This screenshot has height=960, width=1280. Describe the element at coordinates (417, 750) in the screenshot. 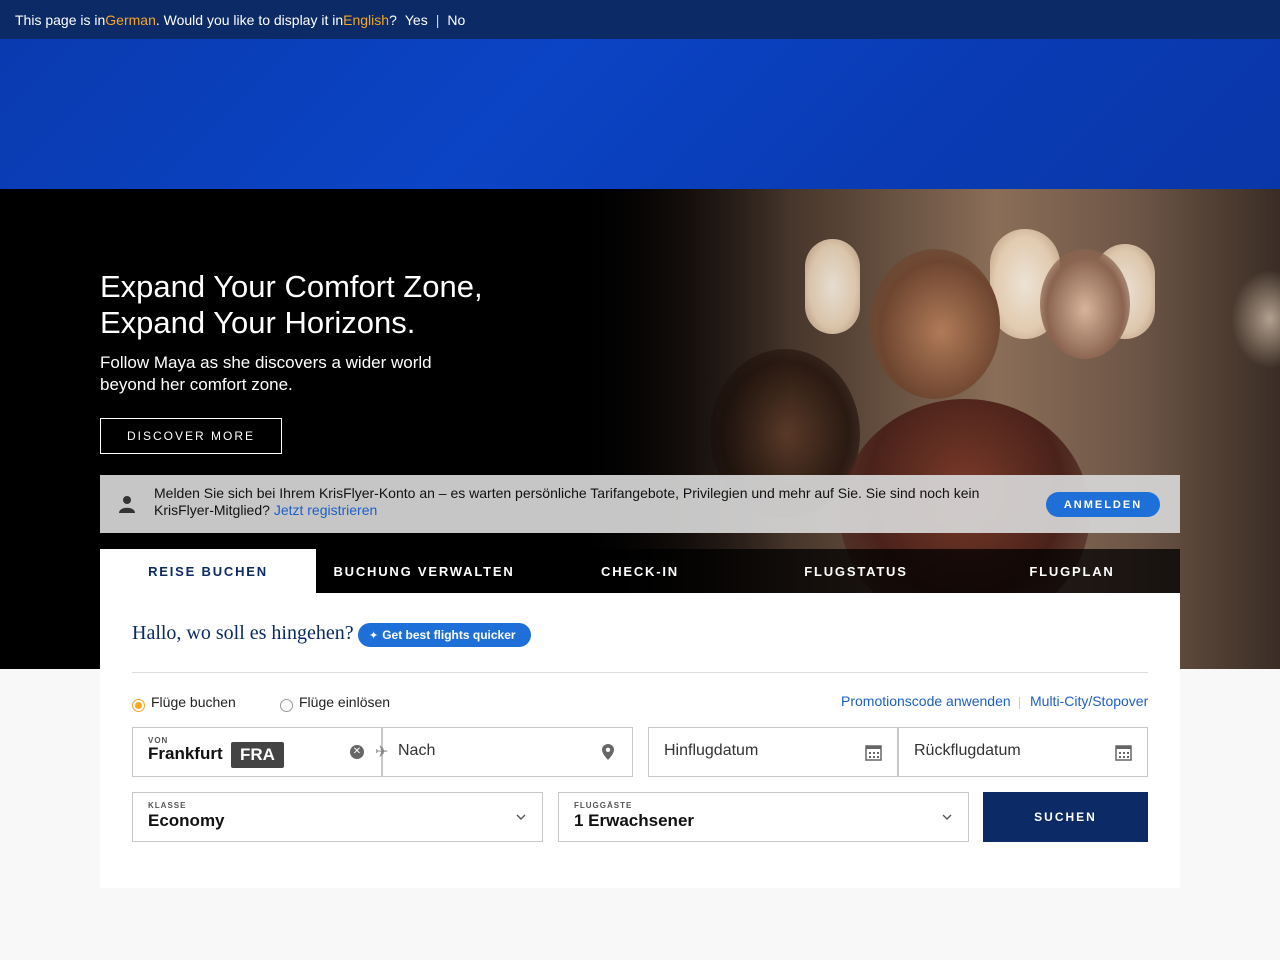

I see `to-placeholder: Nach` at that location.